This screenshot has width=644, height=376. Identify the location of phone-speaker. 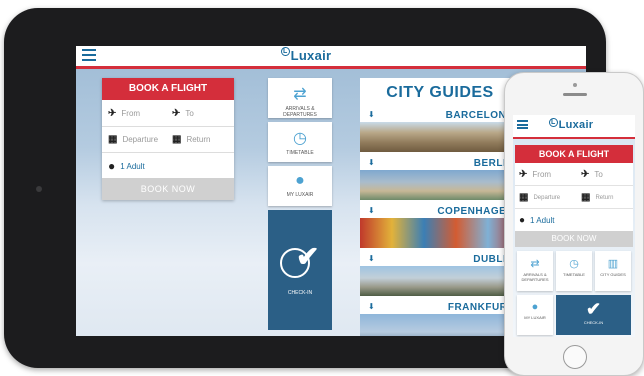
(575, 94).